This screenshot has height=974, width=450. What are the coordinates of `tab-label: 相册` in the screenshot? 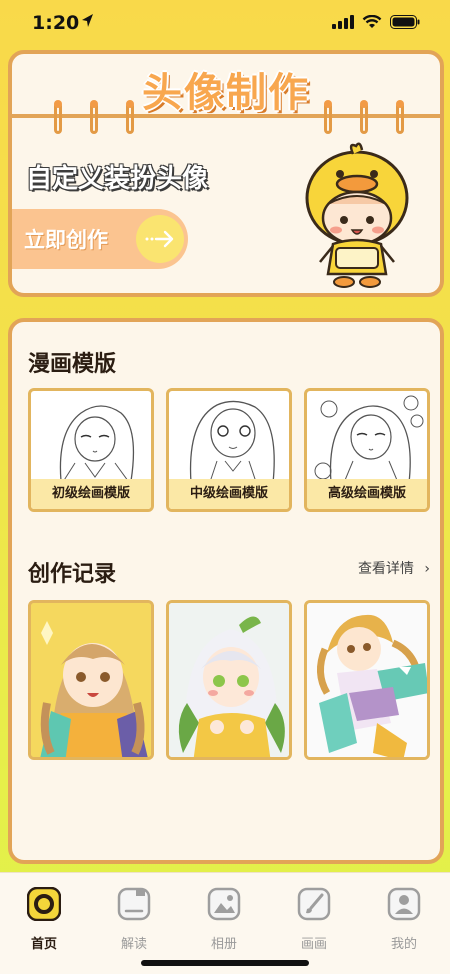 It's located at (223, 944).